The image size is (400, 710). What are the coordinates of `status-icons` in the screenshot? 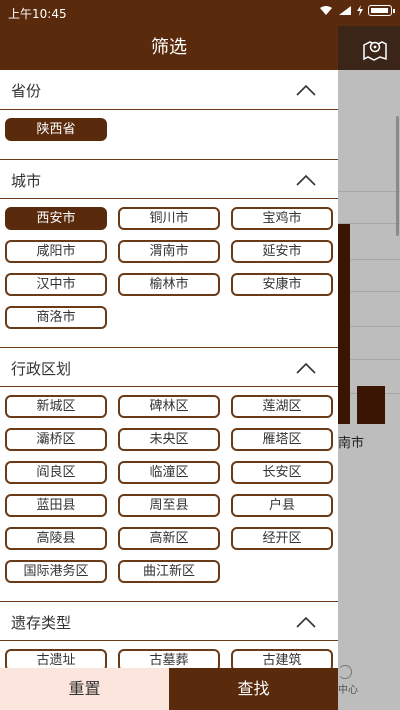 It's located at (357, 10).